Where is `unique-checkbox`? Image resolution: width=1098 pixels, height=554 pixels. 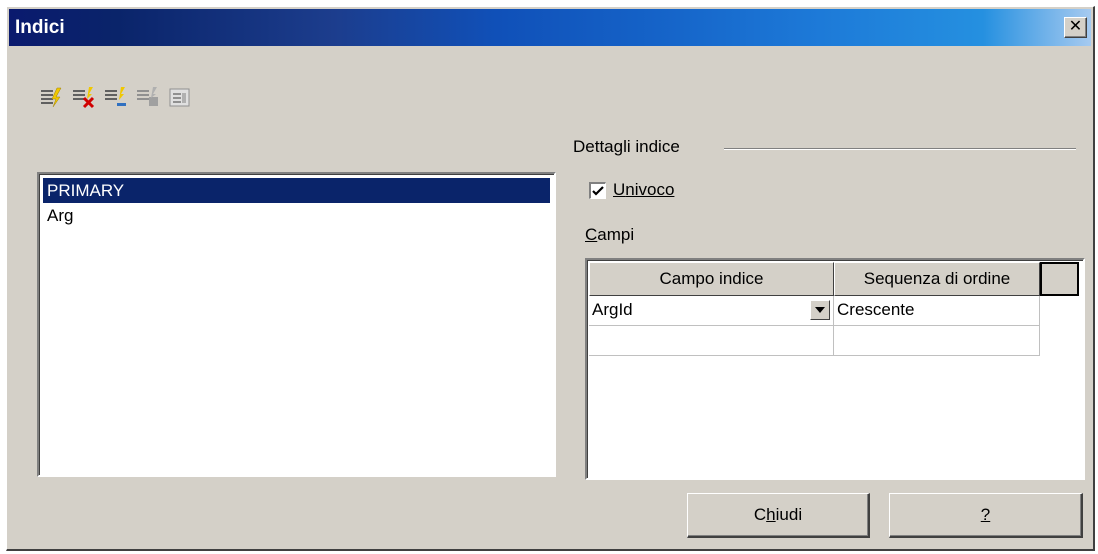 unique-checkbox is located at coordinates (597, 190).